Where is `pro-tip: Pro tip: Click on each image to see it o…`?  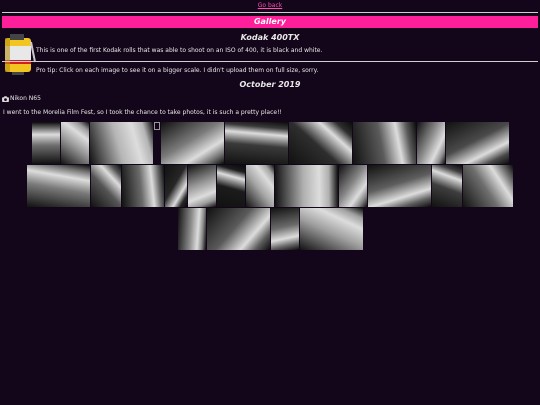
pro-tip: Pro tip: Click on each image to see it o… is located at coordinates (177, 70).